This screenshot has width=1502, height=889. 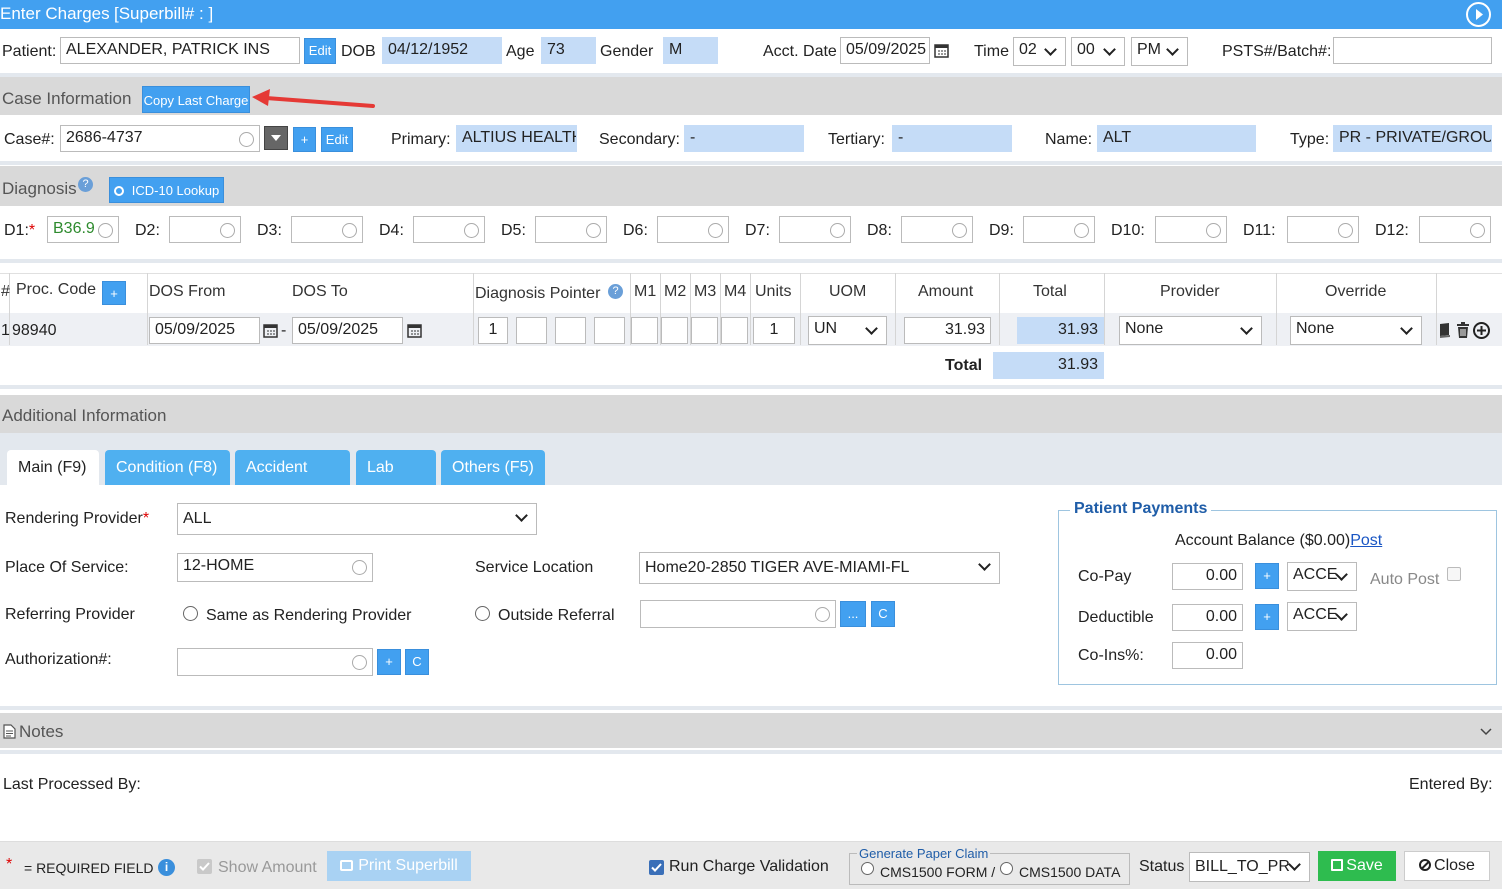 I want to click on d4-field, so click(x=449, y=229).